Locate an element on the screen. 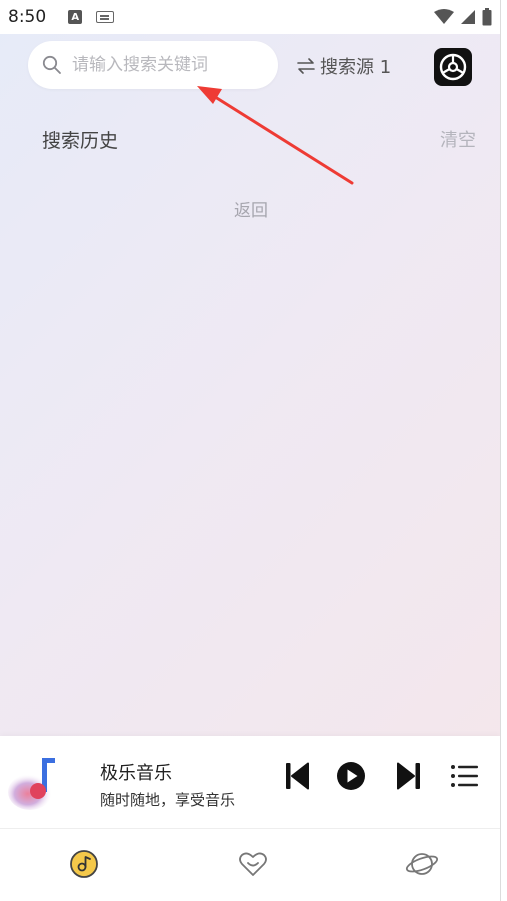  next-track-button is located at coordinates (409, 776).